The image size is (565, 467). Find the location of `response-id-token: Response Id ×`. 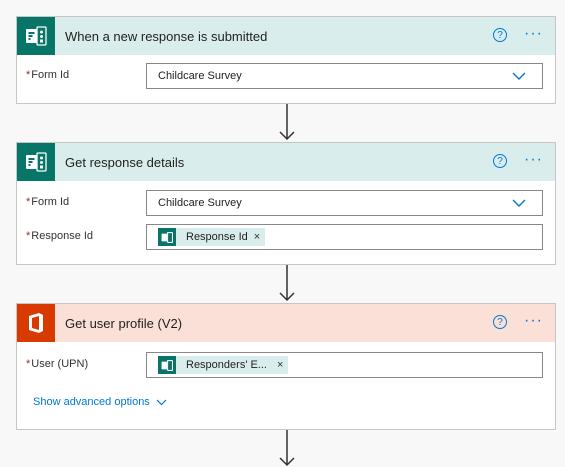

response-id-token: Response Id × is located at coordinates (212, 237).